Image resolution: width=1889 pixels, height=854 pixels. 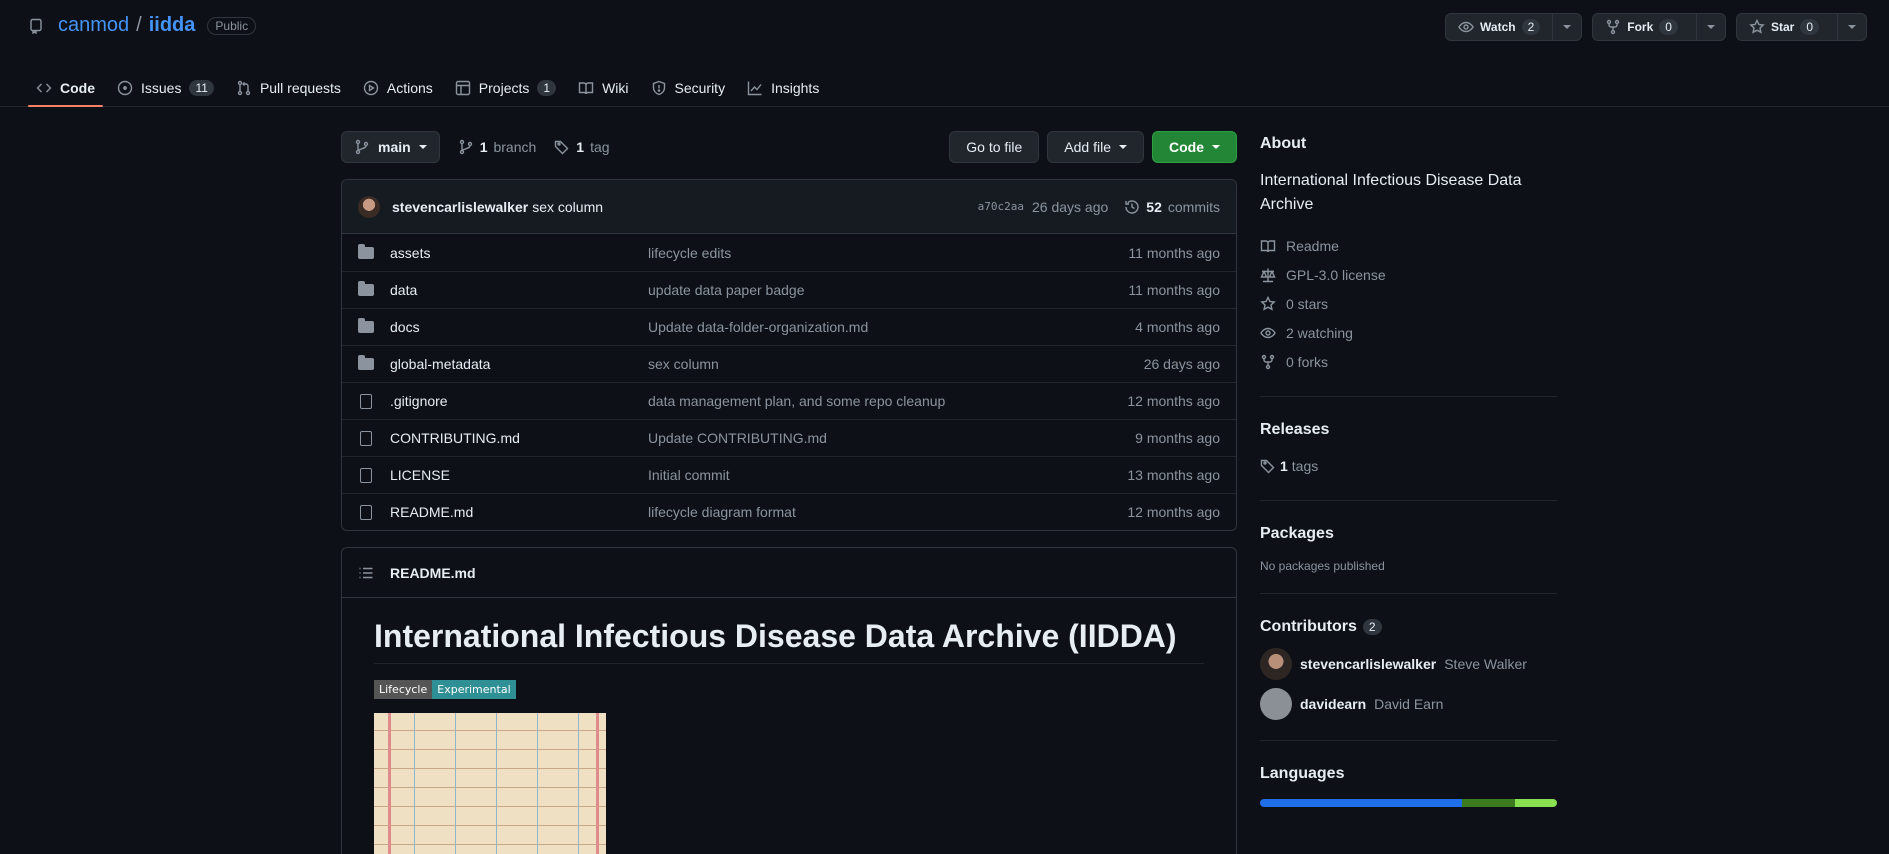 I want to click on file-row: data update data paper badge 11 months ago, so click(x=789, y=289).